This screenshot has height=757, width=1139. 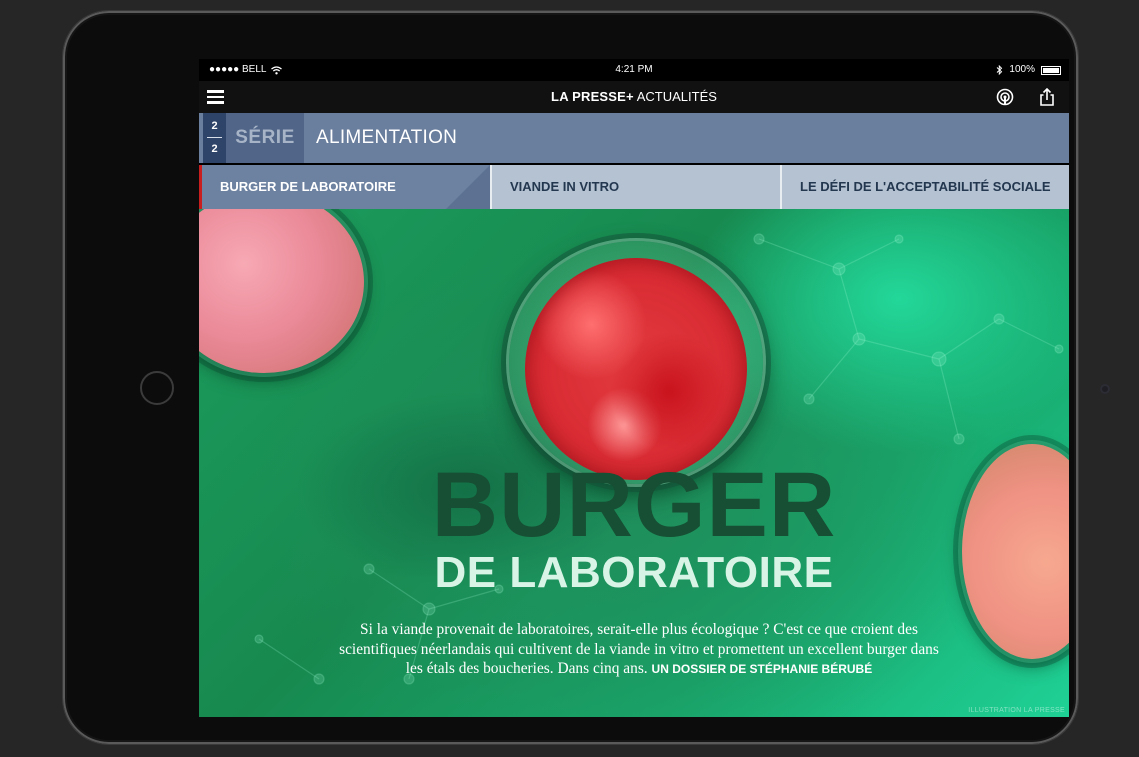 What do you see at coordinates (1051, 70) in the screenshot?
I see `battery-icon` at bounding box center [1051, 70].